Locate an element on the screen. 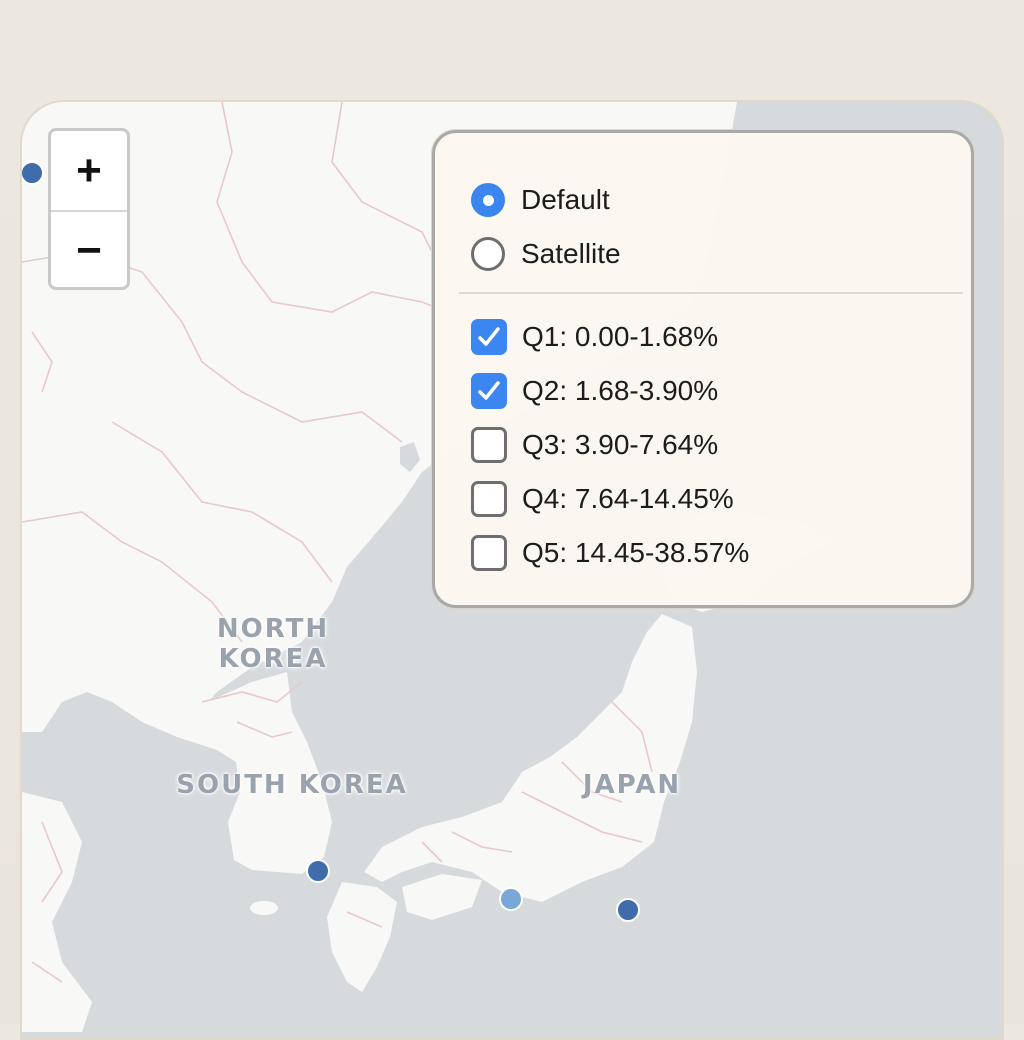 The width and height of the screenshot is (1024, 1040). zoom-control: + − is located at coordinates (89, 209).